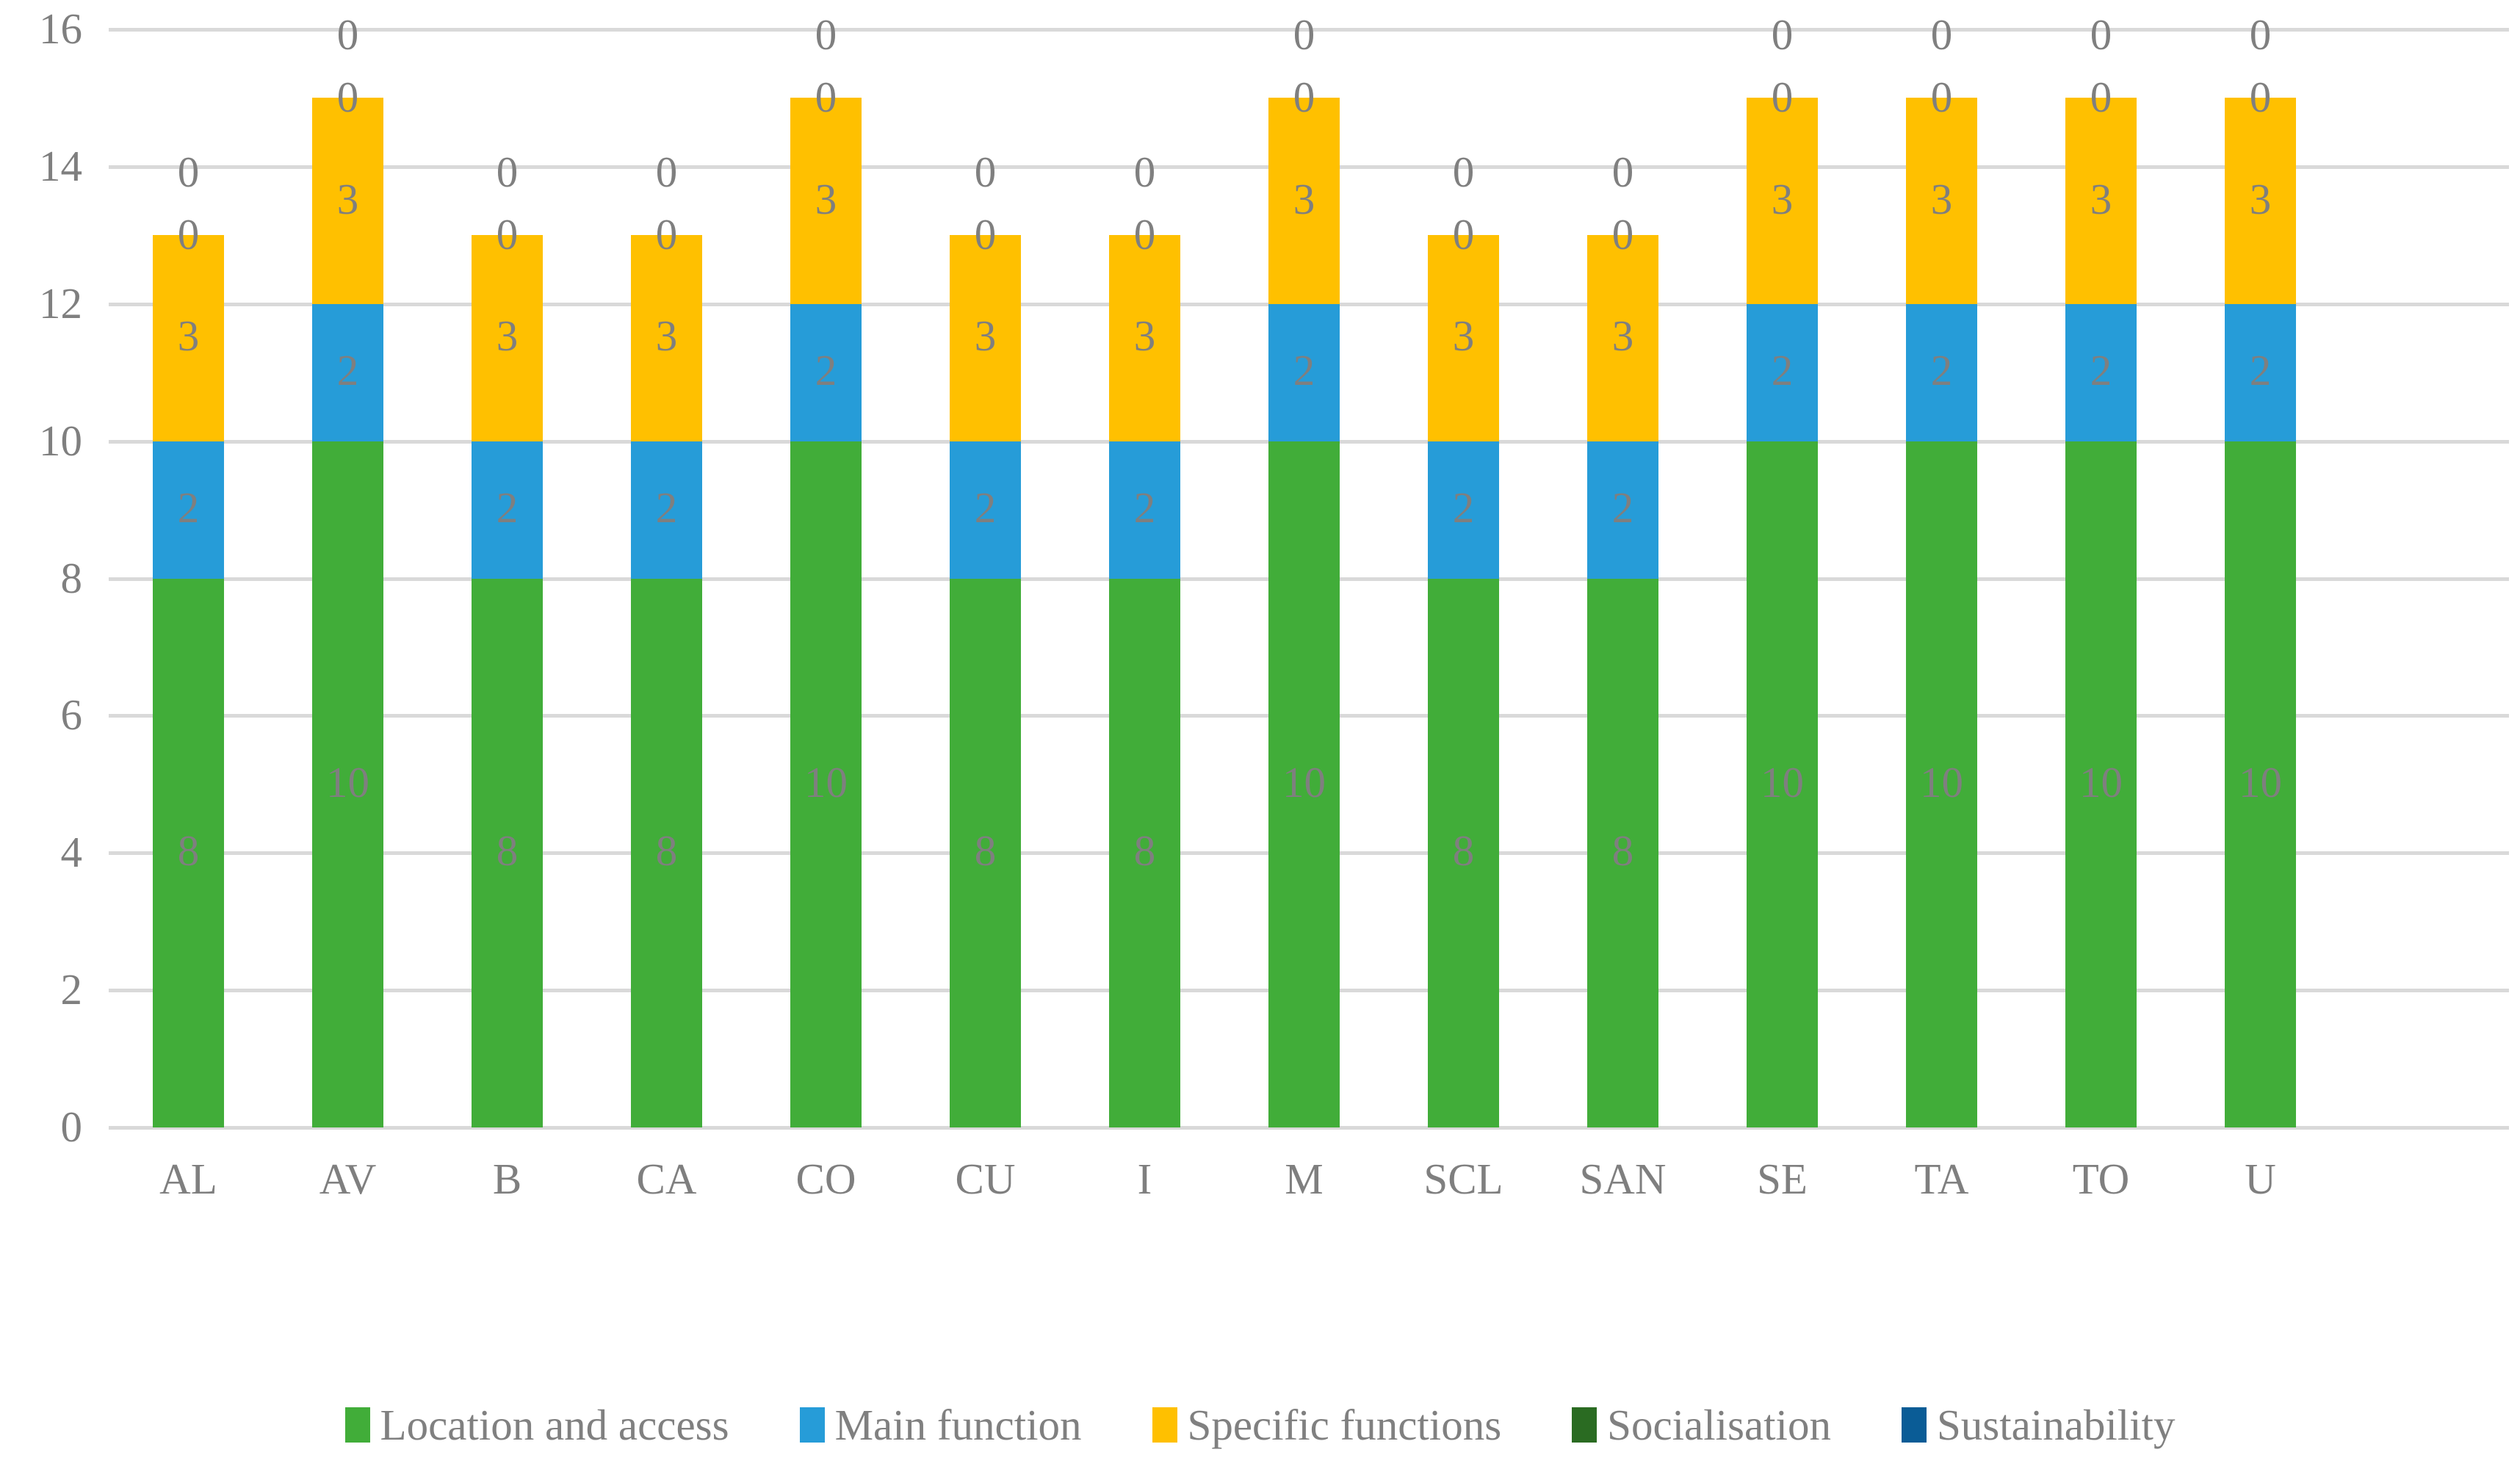  I want to click on legend-item: Main function, so click(940, 1424).